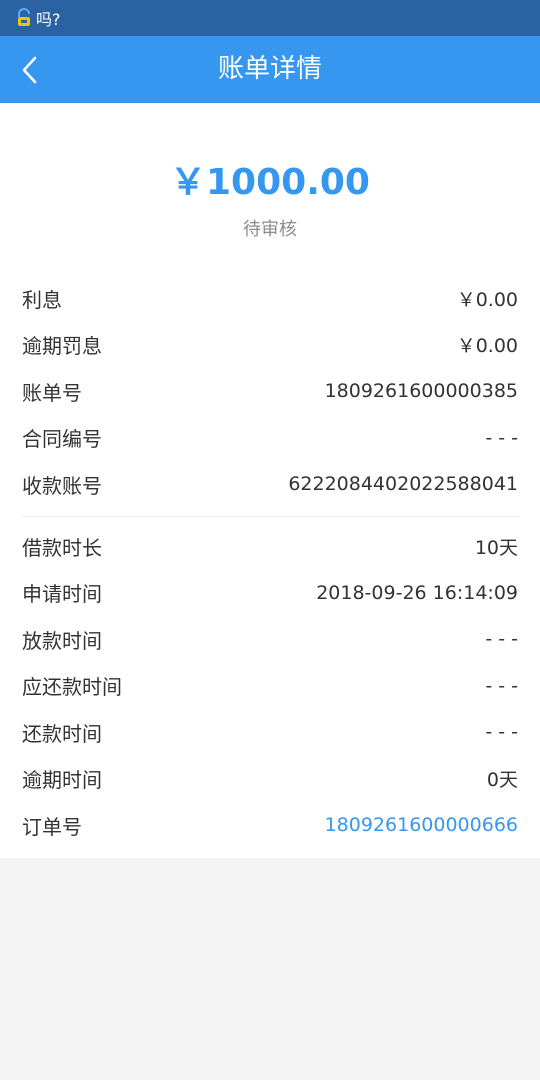  Describe the element at coordinates (62, 485) in the screenshot. I see `detail-label: 收款账号` at that location.